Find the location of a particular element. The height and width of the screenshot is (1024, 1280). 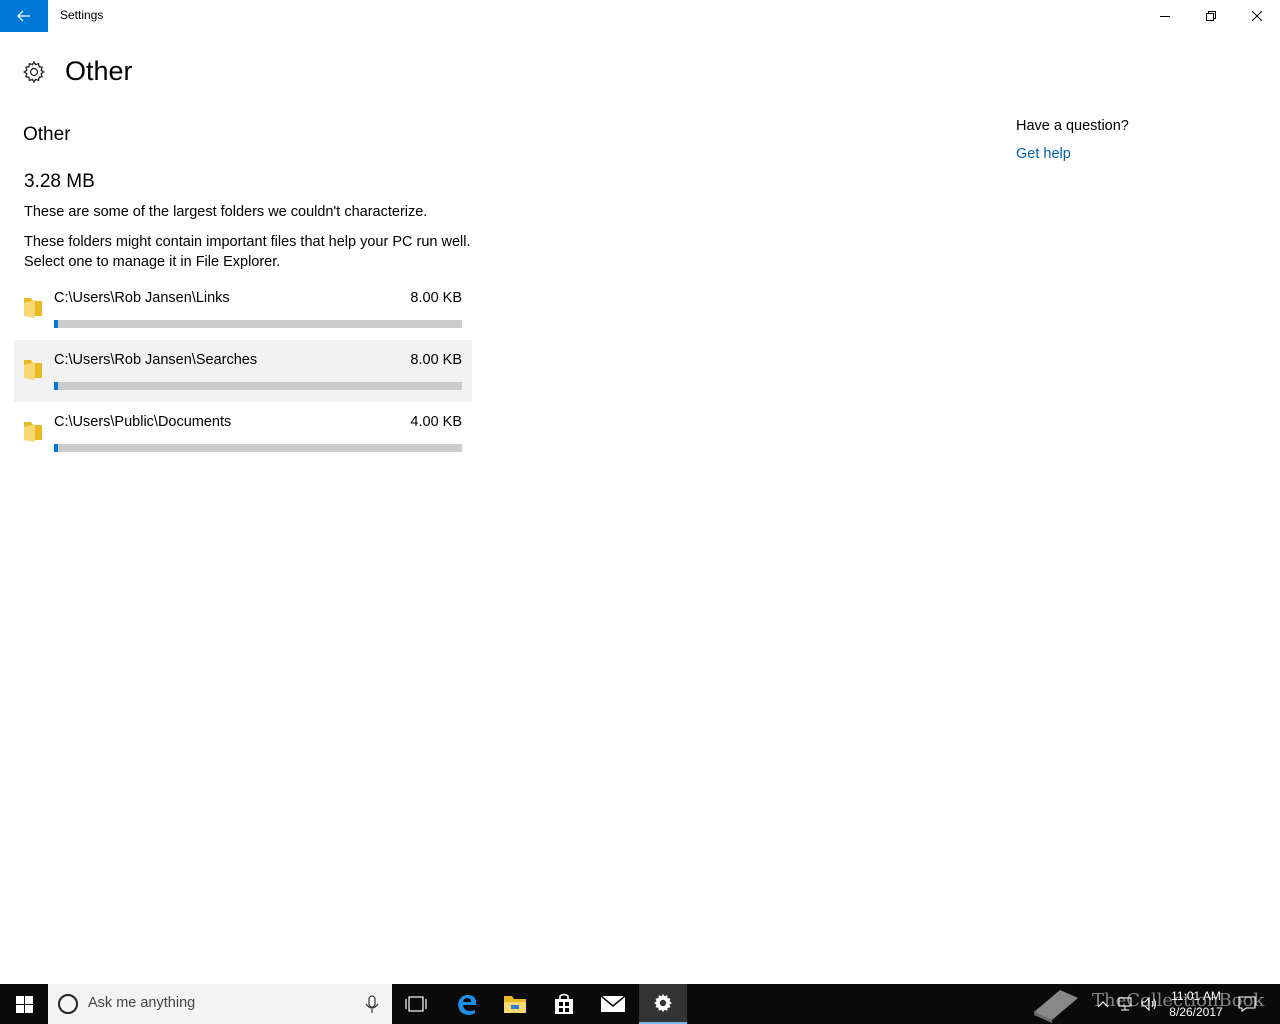

restore-icon is located at coordinates (1211, 16).